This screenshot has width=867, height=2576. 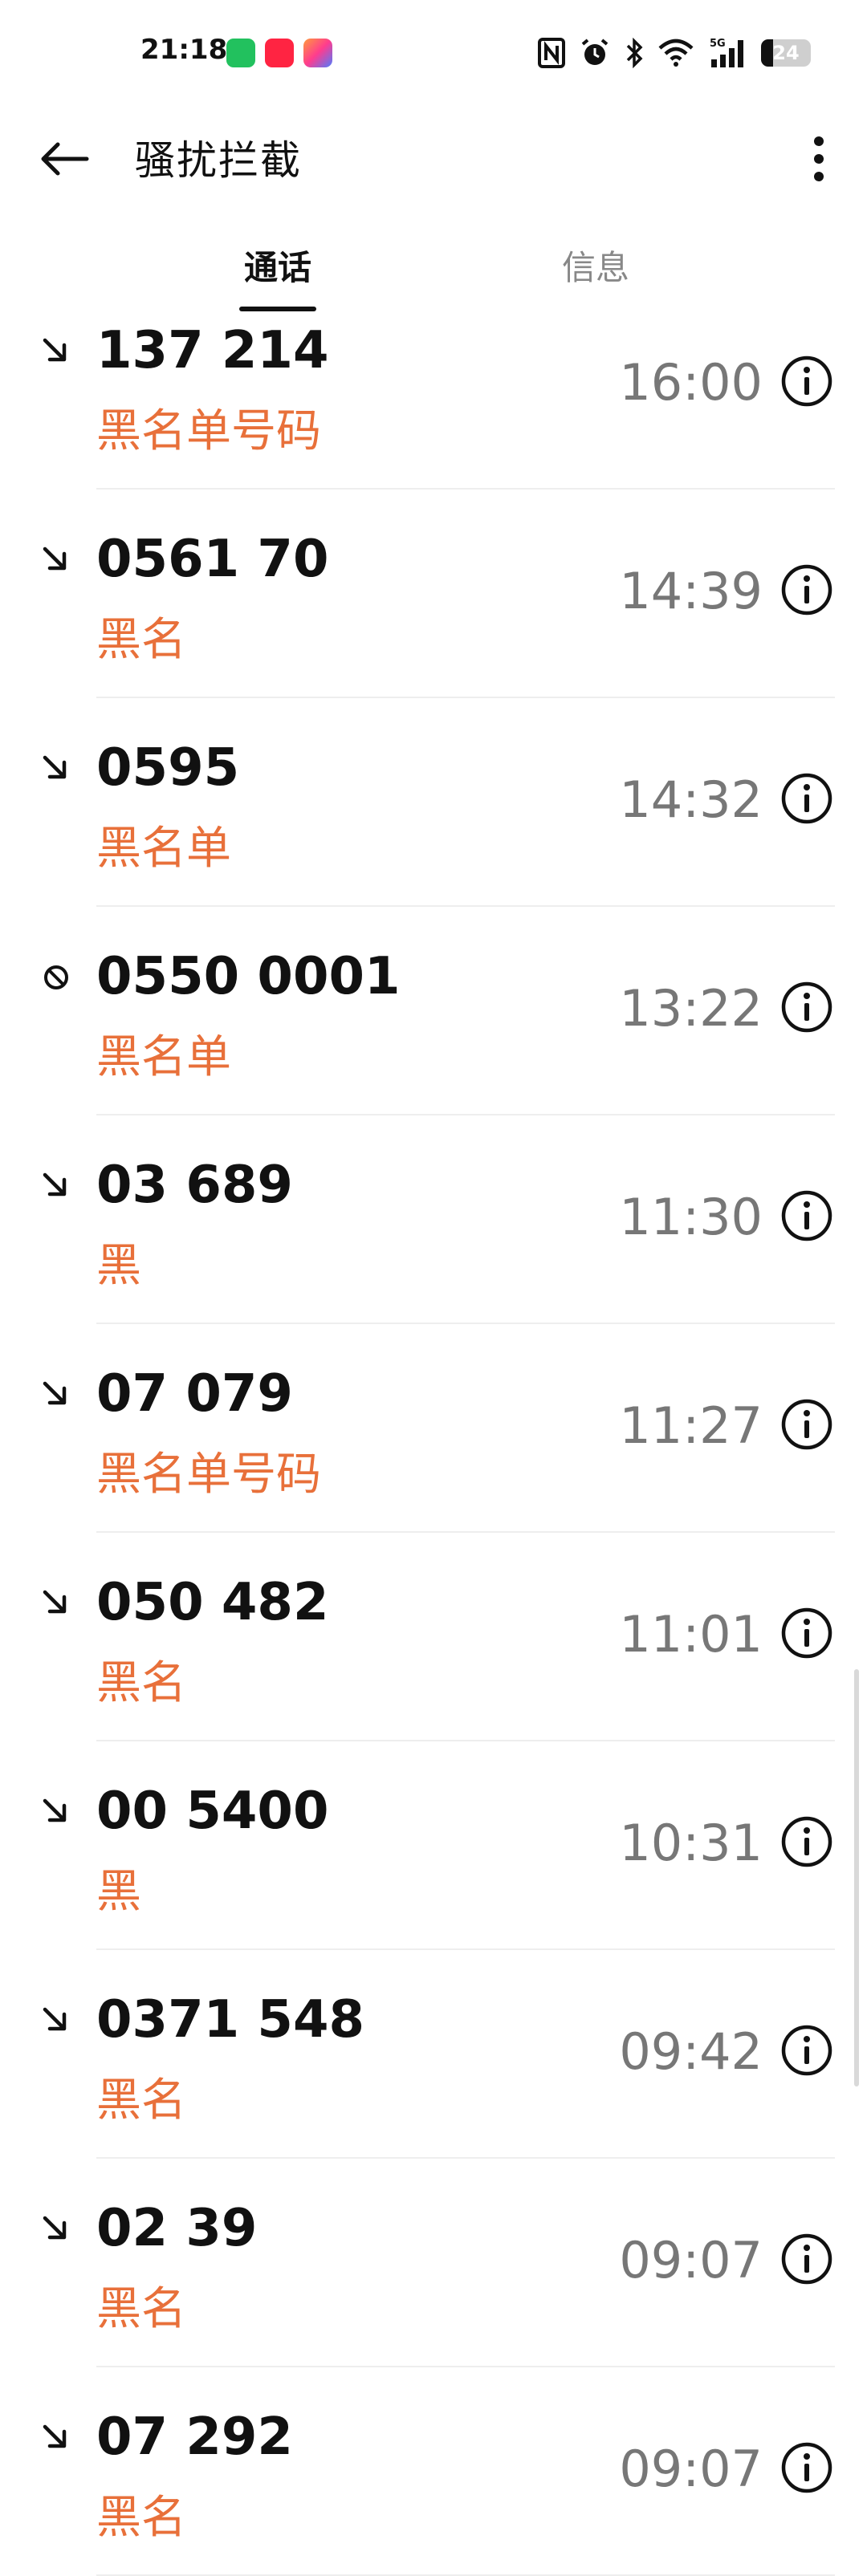 I want to click on call-row: 02 39 黑名 09:07, so click(x=433, y=2263).